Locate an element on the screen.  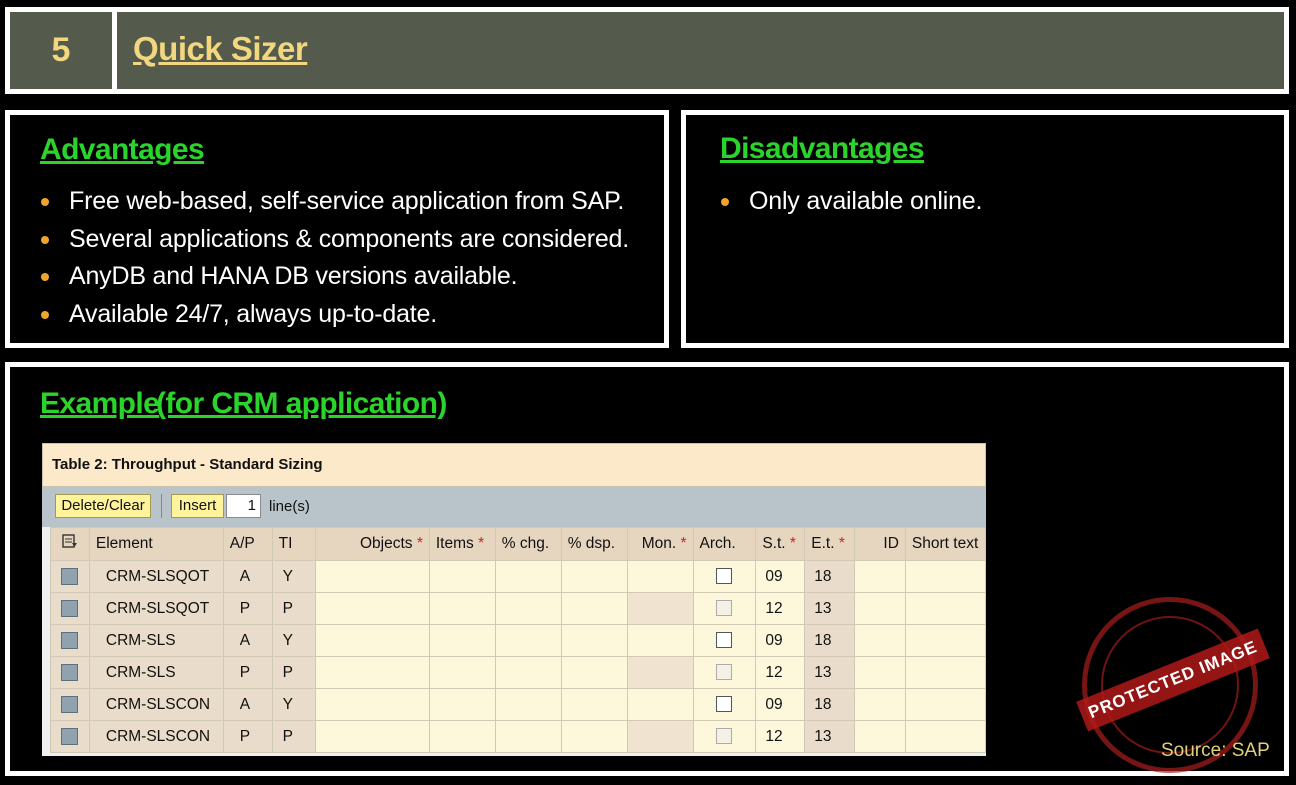
select-all-icon is located at coordinates (70, 544).